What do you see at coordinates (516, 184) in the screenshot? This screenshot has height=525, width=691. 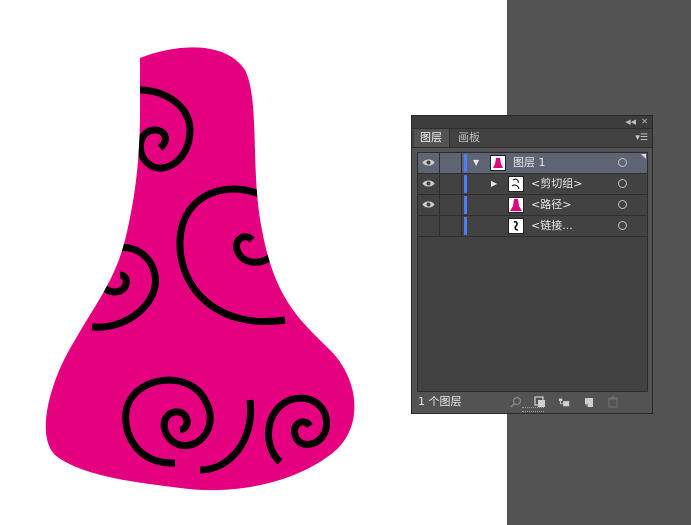 I see `clip-group-thumbnail` at bounding box center [516, 184].